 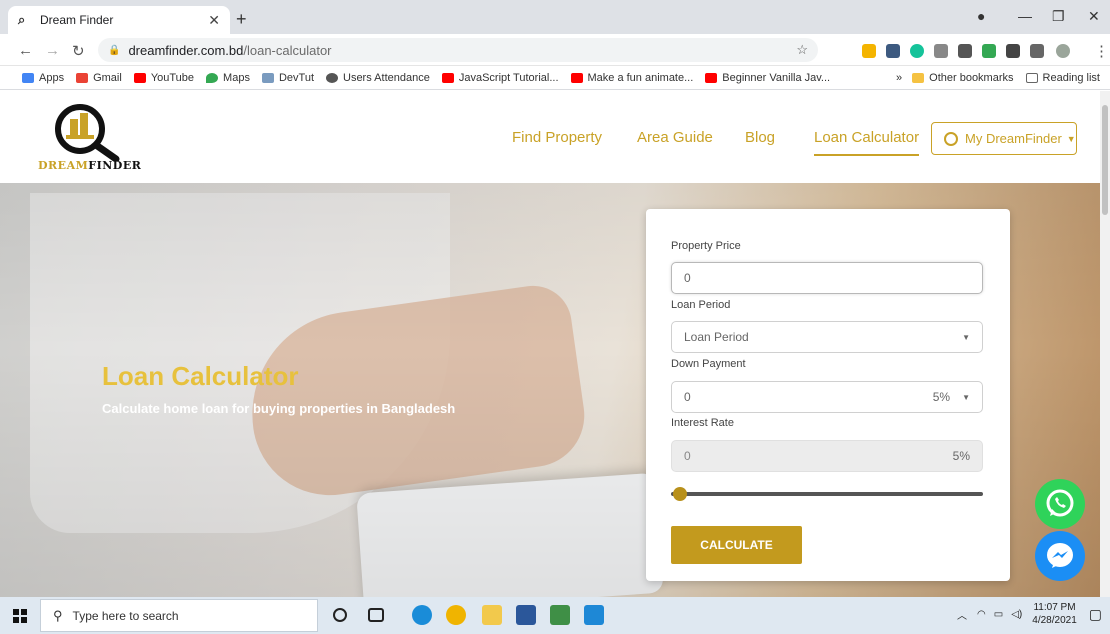 I want to click on scrollbar-thumb, so click(x=1105, y=160).